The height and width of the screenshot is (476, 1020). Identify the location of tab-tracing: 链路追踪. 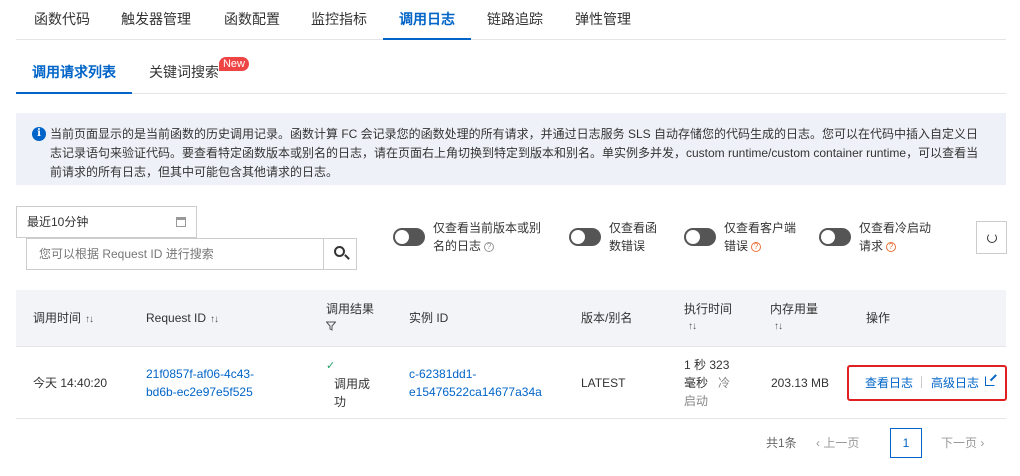
(515, 20).